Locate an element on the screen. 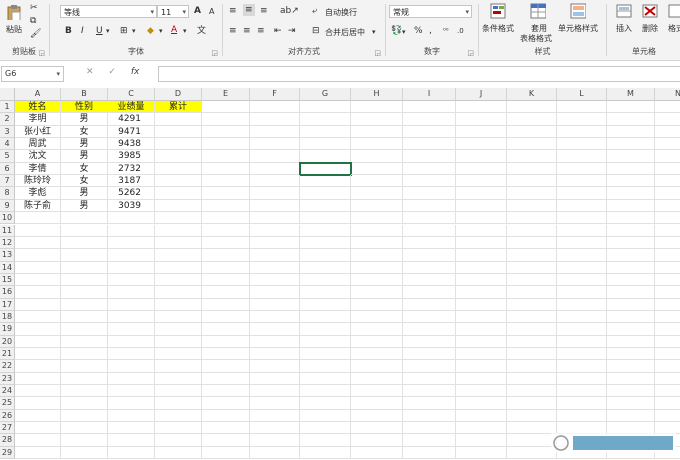  cell-A22 is located at coordinates (38, 366).